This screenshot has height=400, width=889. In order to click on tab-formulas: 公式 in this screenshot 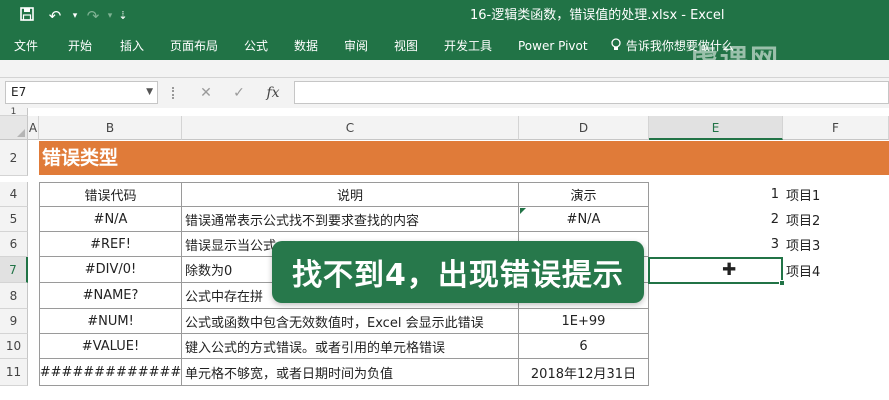, I will do `click(256, 46)`.